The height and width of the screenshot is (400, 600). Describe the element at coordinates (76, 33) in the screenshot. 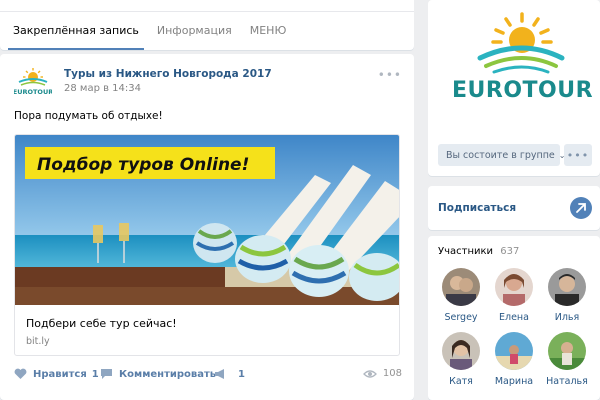

I see `tab-pinned-post: Закреплённая запись` at that location.